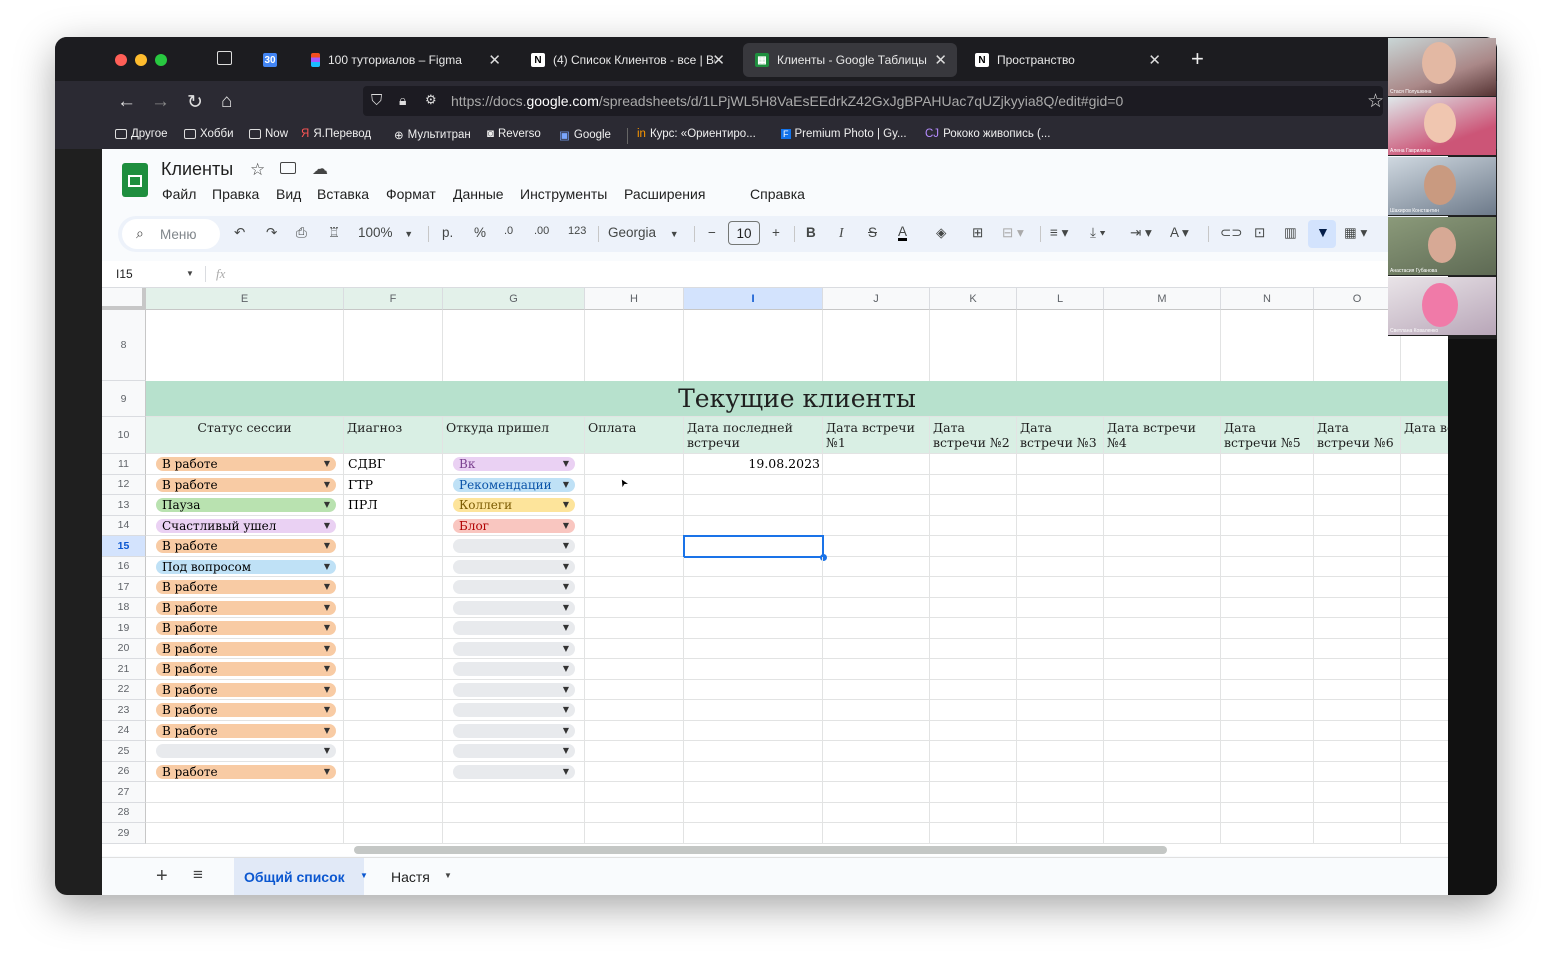 This screenshot has height=969, width=1552. What do you see at coordinates (124, 464) in the screenshot?
I see `row-header: 11` at bounding box center [124, 464].